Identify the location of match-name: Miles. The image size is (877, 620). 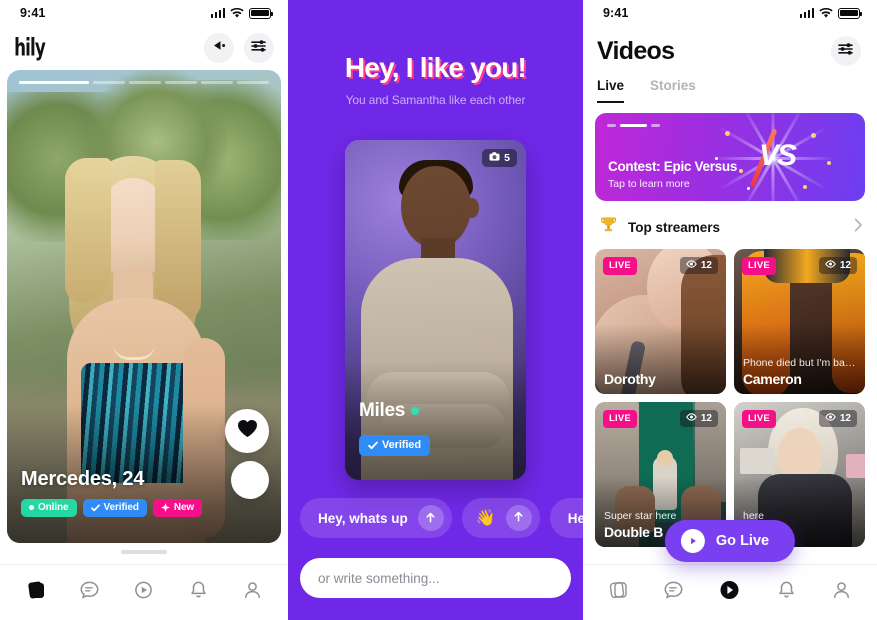
(389, 411).